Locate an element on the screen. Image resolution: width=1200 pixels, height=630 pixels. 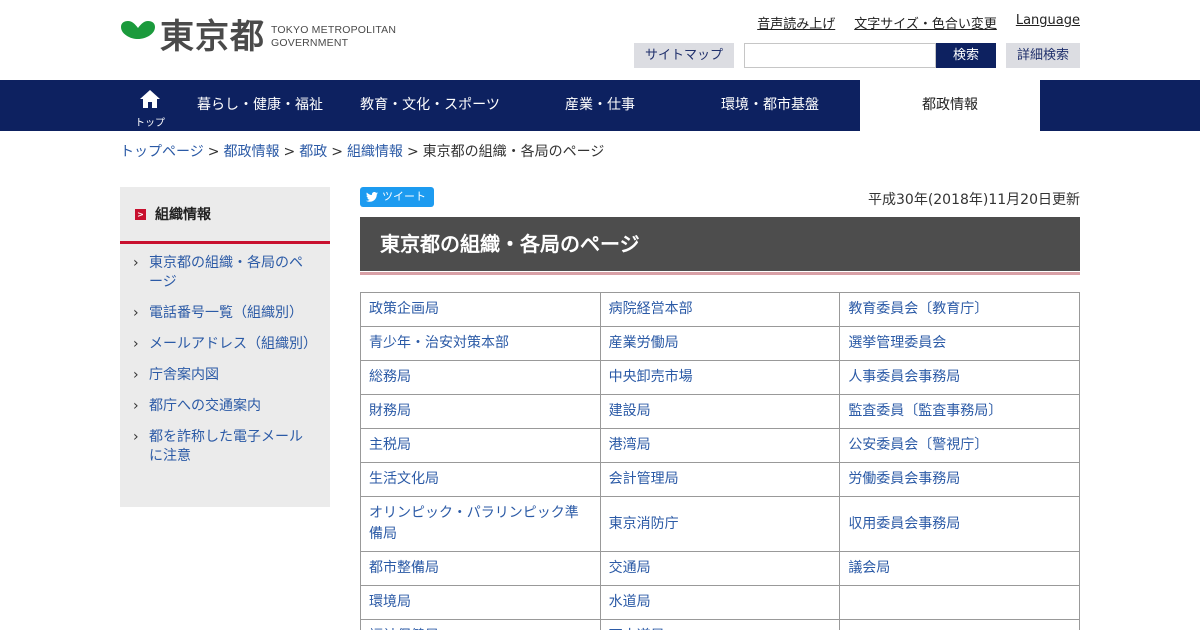
org-link: 総務局 is located at coordinates (390, 377).